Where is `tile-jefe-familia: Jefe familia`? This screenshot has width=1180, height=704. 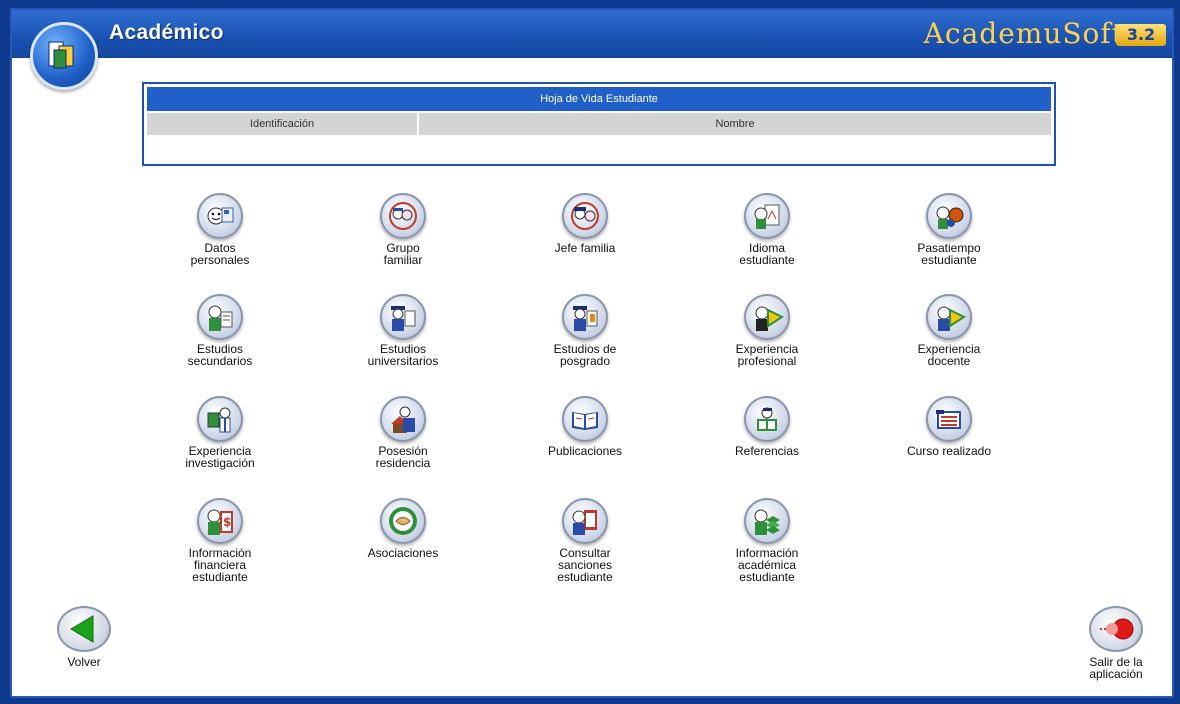
tile-jefe-familia: Jefe familia is located at coordinates (585, 223).